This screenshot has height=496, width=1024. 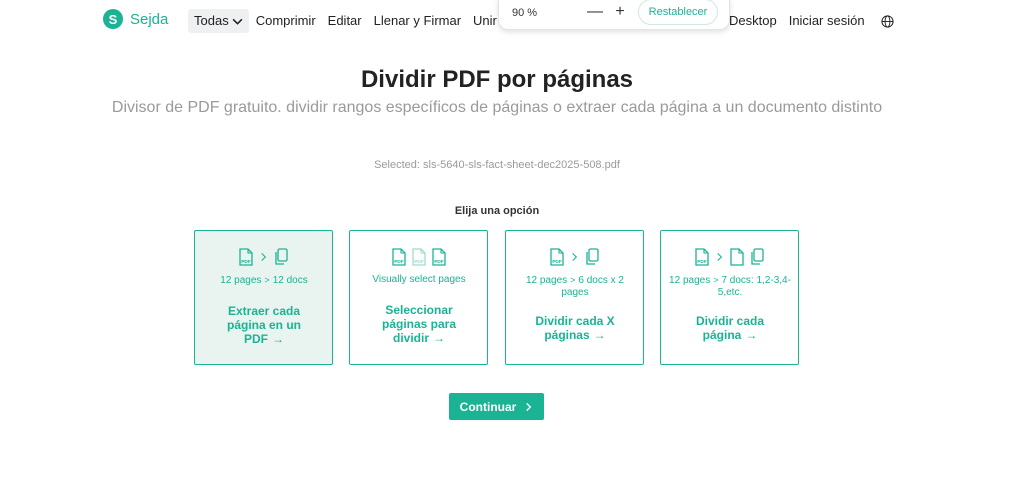 I want to click on option-label-line: Seleccionar, so click(x=419, y=310).